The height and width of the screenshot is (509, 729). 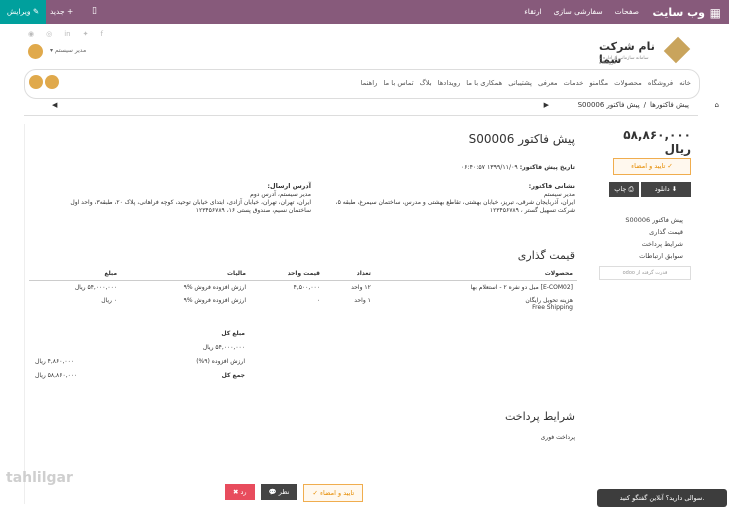 I want to click on edit-button: ✎ ویرایش, so click(x=23, y=12).